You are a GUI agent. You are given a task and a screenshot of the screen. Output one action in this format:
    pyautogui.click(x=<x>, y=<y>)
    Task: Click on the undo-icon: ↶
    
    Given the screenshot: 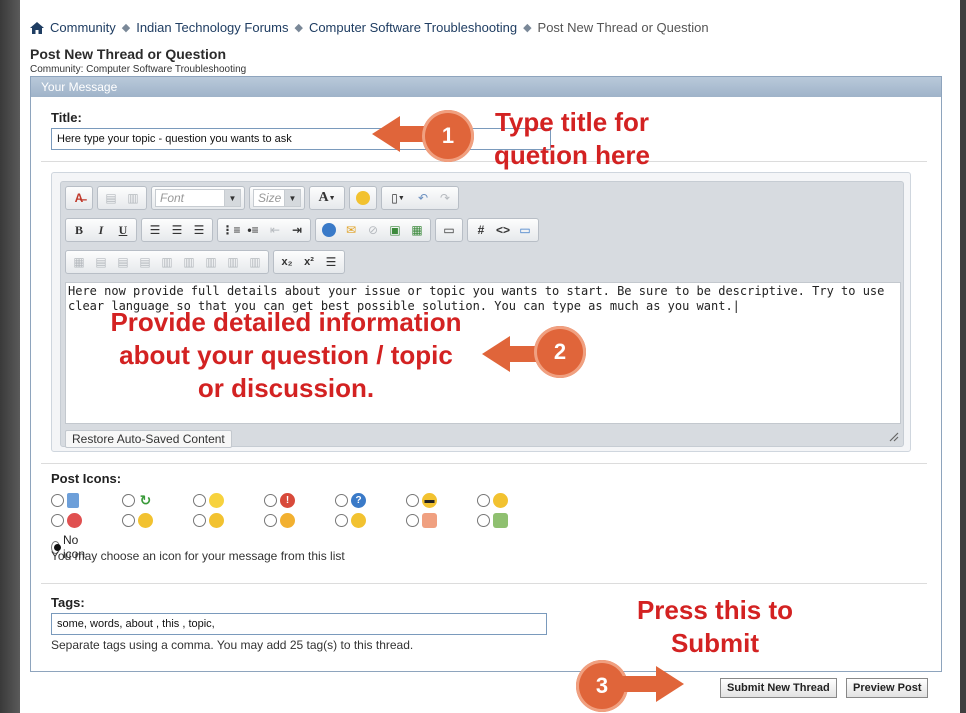 What is the action you would take?
    pyautogui.click(x=423, y=198)
    